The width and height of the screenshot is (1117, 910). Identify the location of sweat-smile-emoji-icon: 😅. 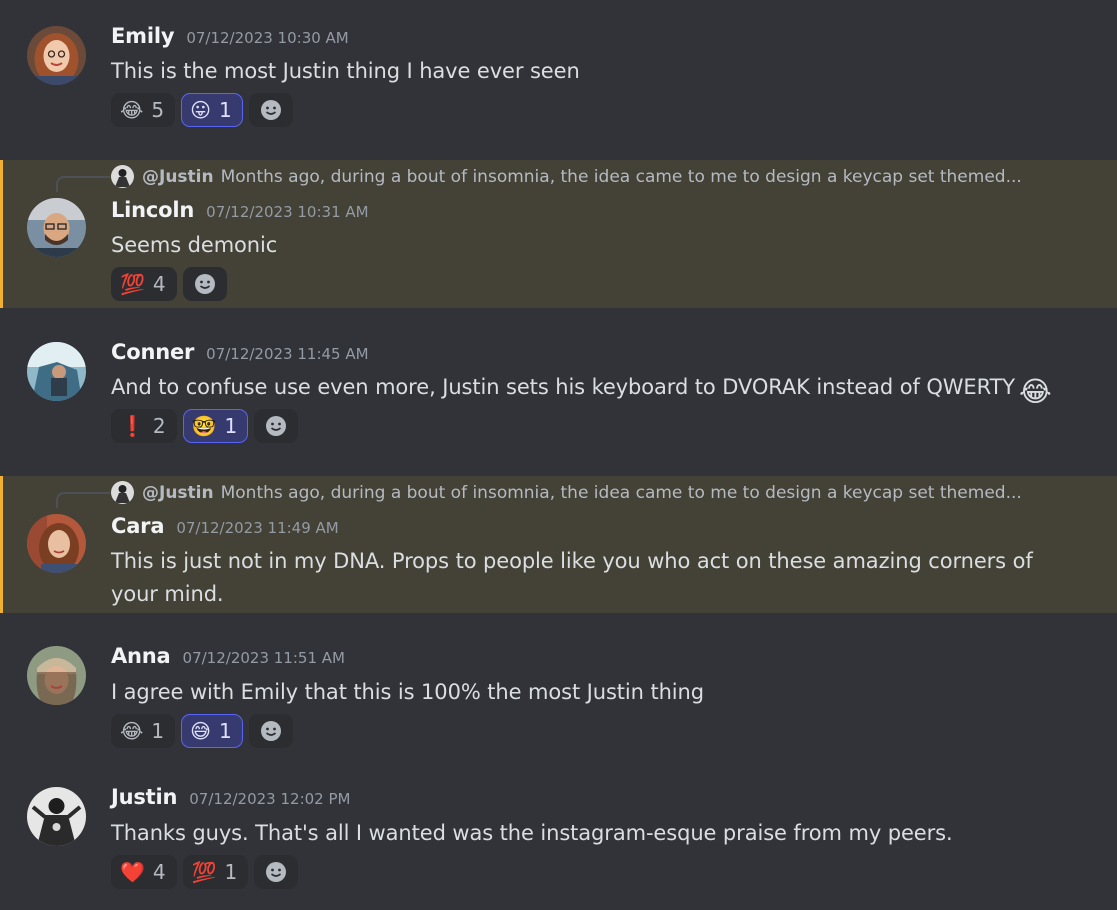
(200, 731).